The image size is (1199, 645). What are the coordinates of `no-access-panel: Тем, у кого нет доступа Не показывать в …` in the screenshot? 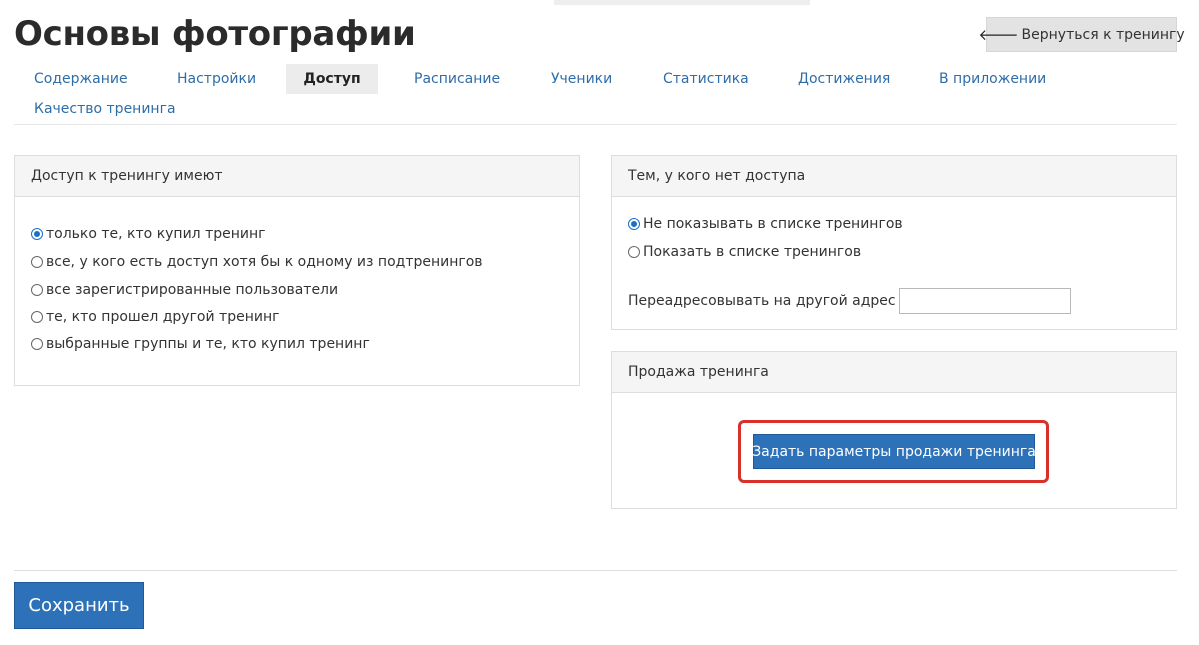 It's located at (894, 242).